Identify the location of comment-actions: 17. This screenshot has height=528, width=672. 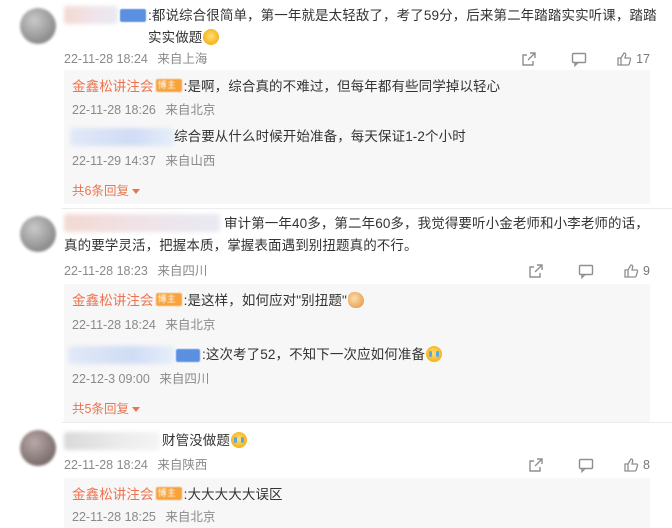
(583, 59).